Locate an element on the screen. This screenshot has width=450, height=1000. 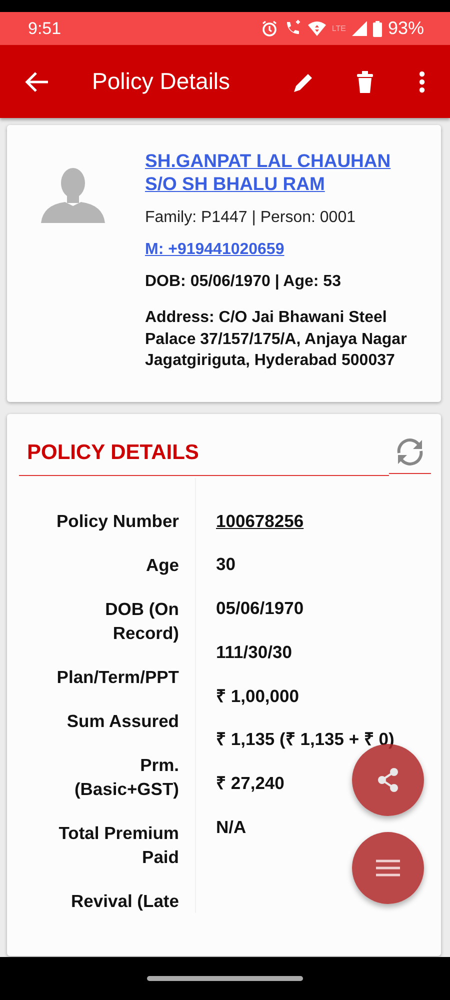
field-value: 05/06/1970 is located at coordinates (260, 608).